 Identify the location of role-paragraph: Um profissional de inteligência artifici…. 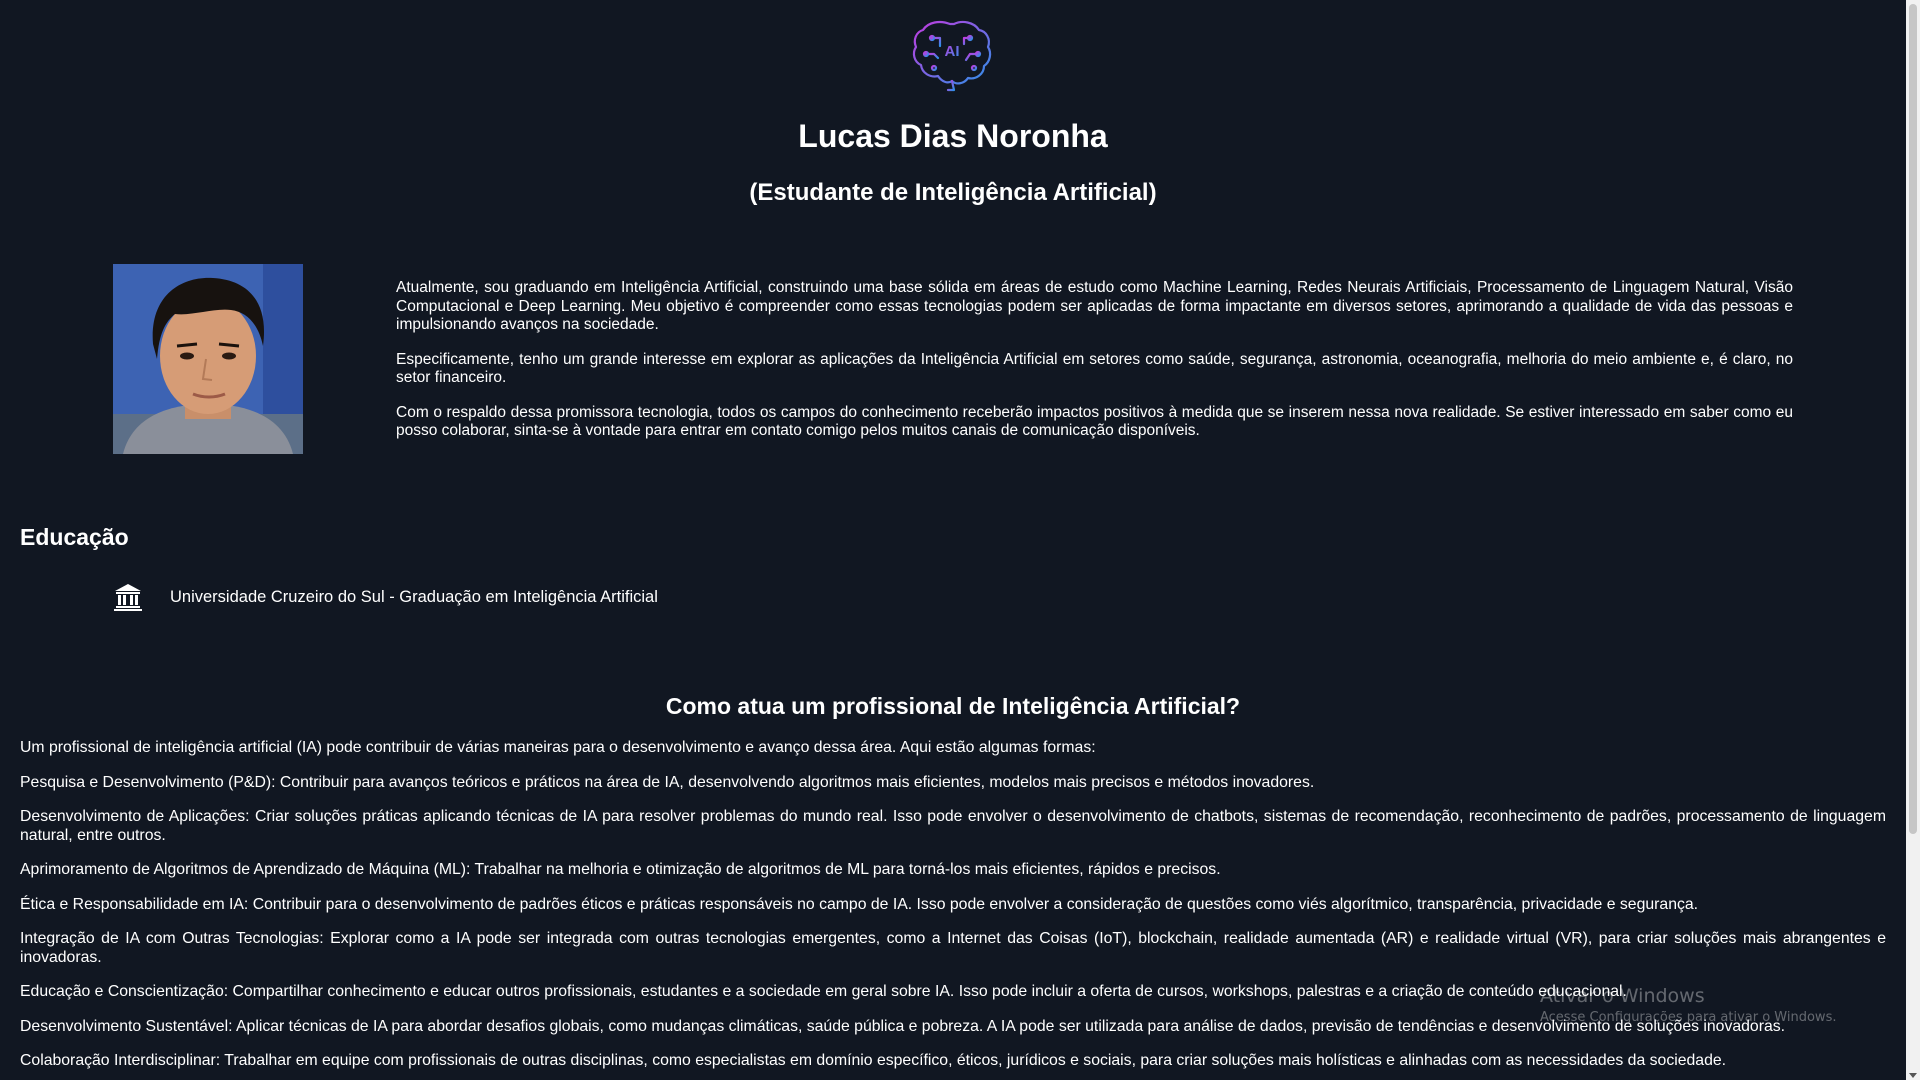
(558, 747).